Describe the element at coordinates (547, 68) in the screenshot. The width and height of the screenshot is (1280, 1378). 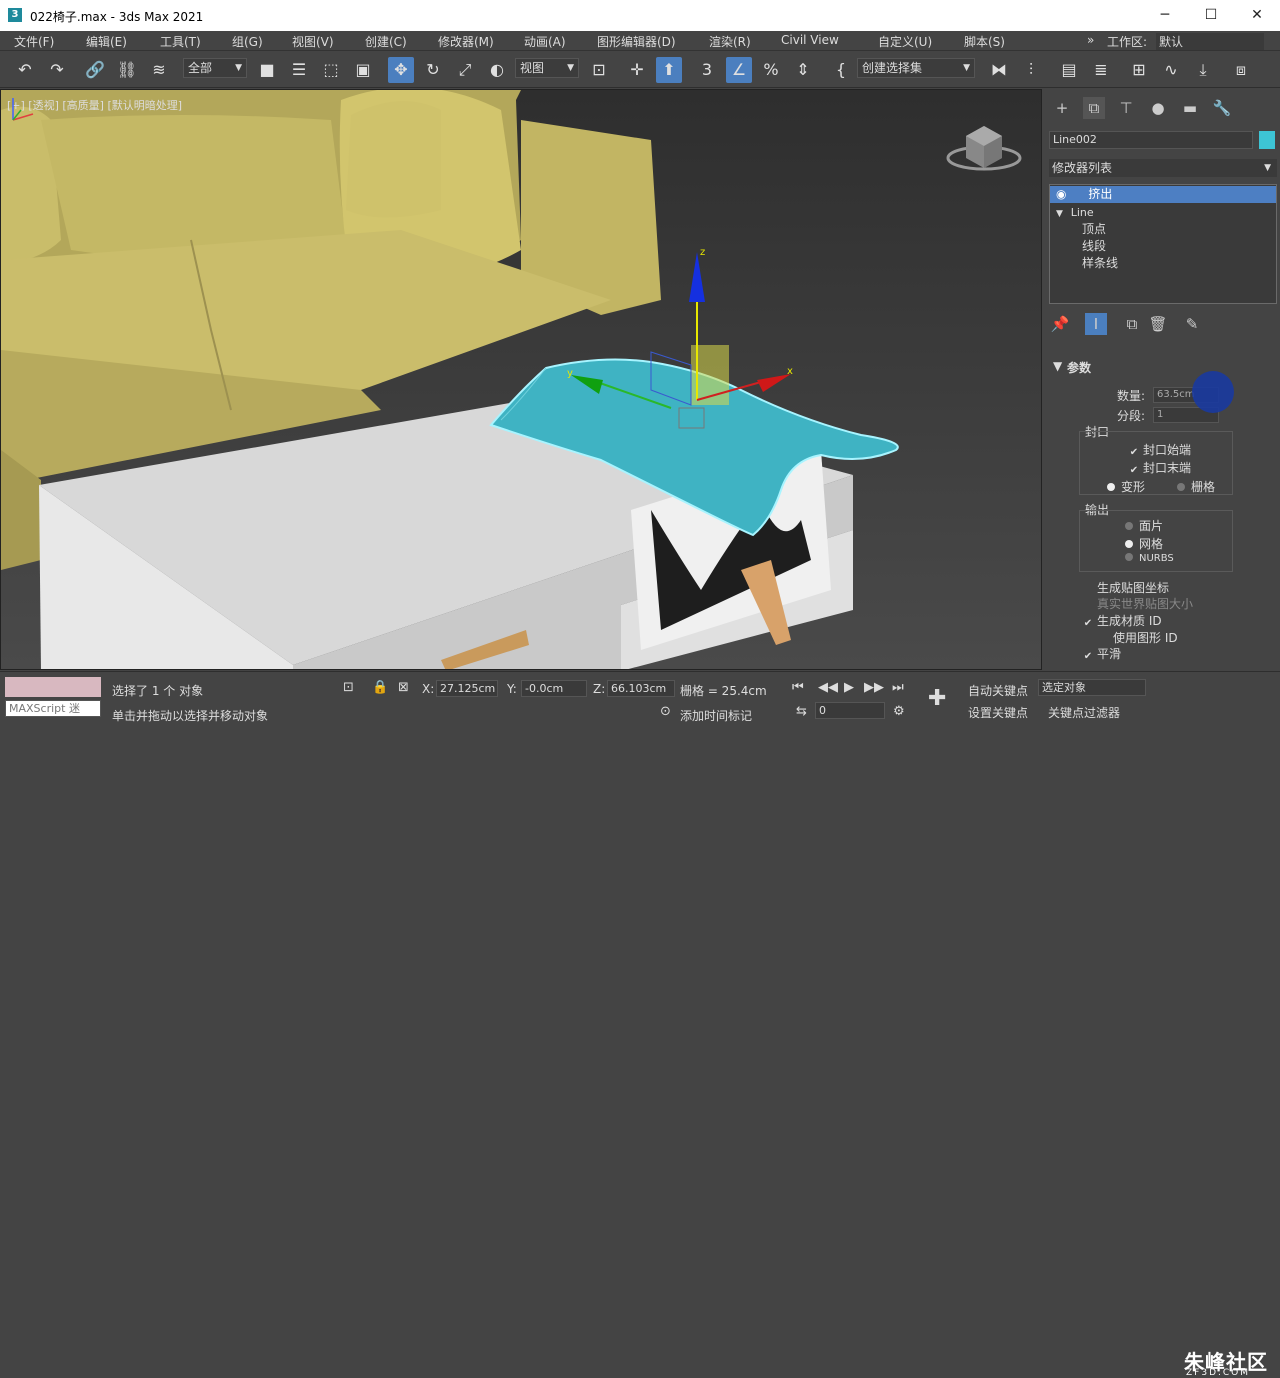
I see `ref-coord-dropdown: 视图 ▼` at that location.